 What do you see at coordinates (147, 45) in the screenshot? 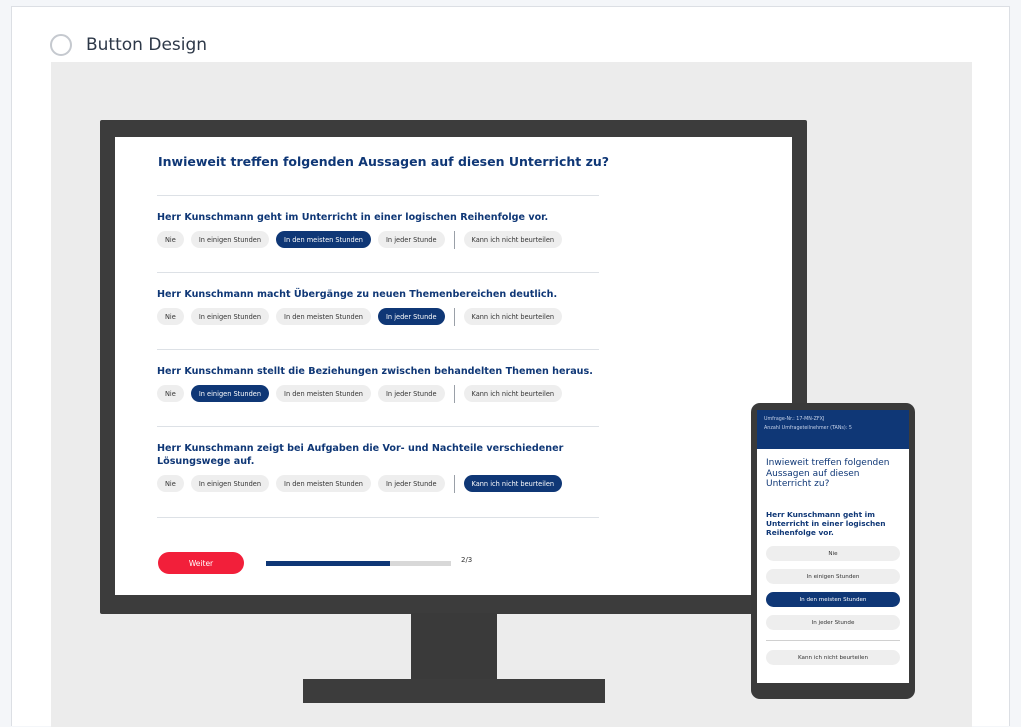
I see `option-label: Button Design` at bounding box center [147, 45].